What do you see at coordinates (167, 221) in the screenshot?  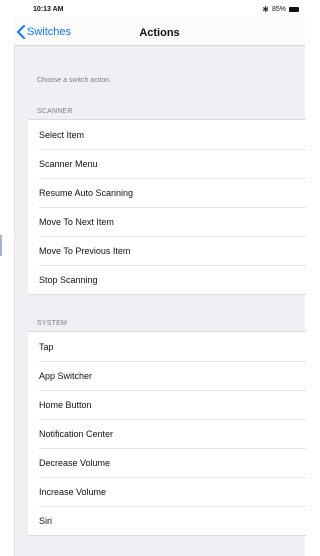 I see `action-move-to-next-item: Move To Next Item` at bounding box center [167, 221].